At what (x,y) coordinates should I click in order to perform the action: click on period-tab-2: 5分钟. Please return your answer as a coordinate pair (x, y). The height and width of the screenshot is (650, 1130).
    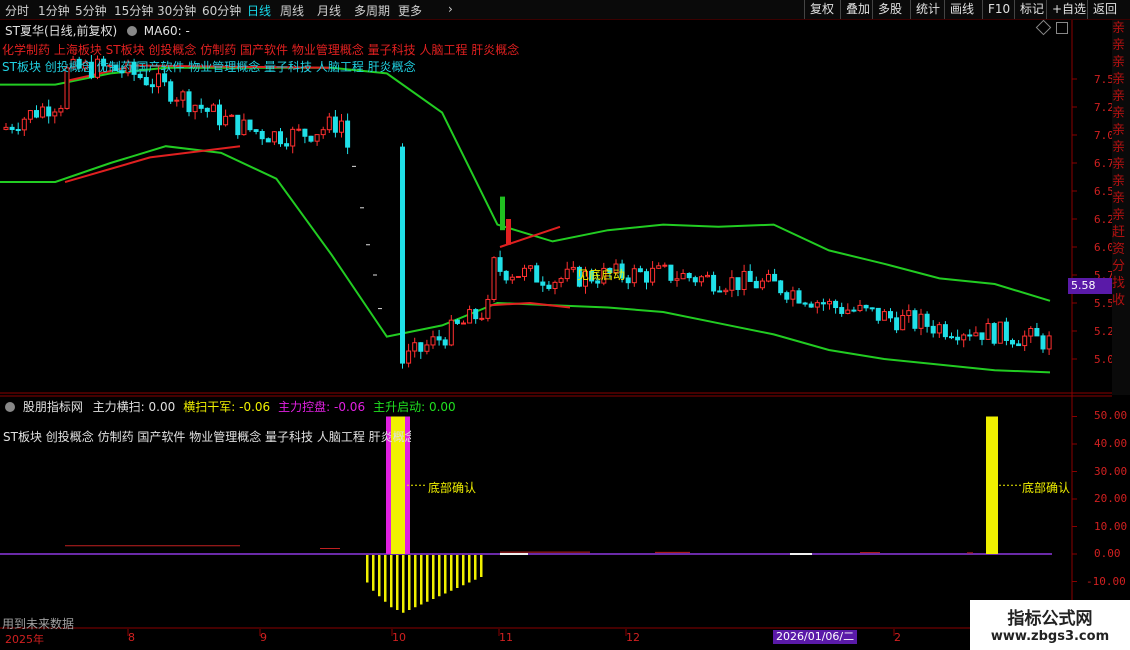
    Looking at the image, I should click on (91, 10).